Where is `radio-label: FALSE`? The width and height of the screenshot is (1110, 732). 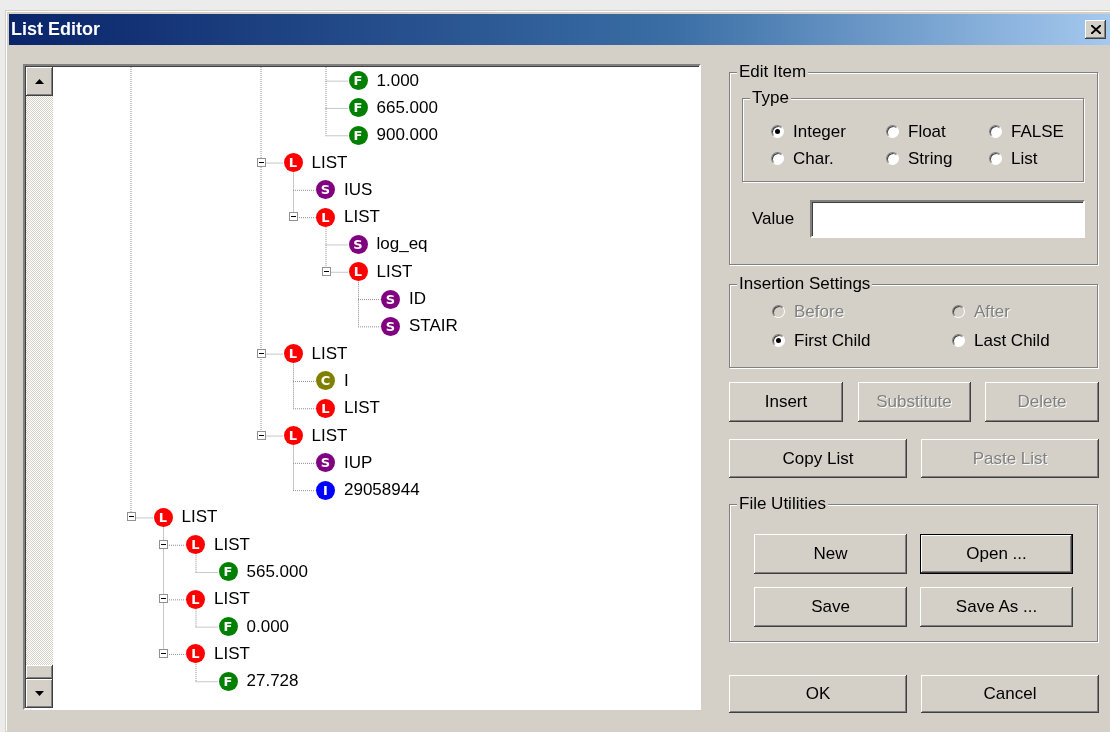 radio-label: FALSE is located at coordinates (1037, 131).